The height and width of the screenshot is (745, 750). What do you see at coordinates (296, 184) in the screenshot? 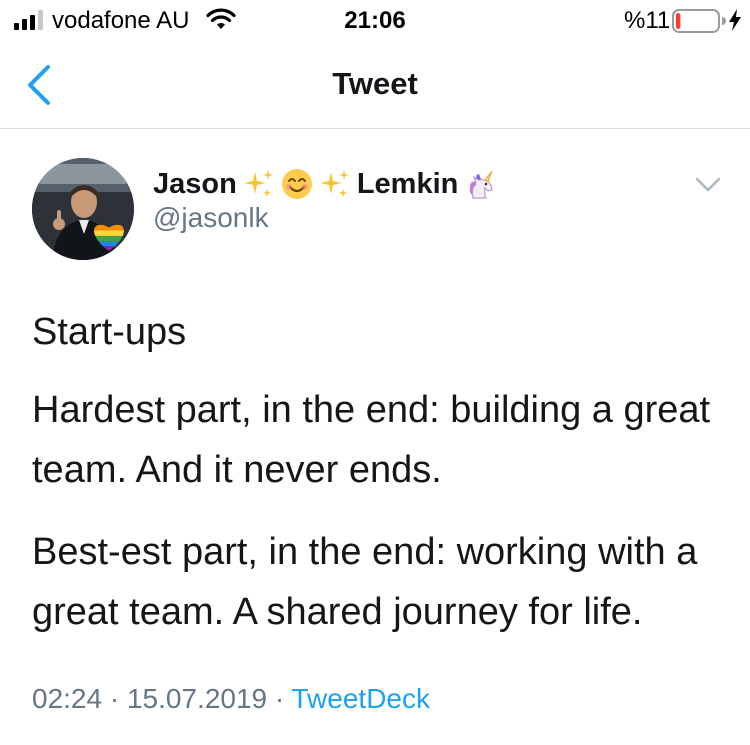
I see `smiling-face-icon` at bounding box center [296, 184].